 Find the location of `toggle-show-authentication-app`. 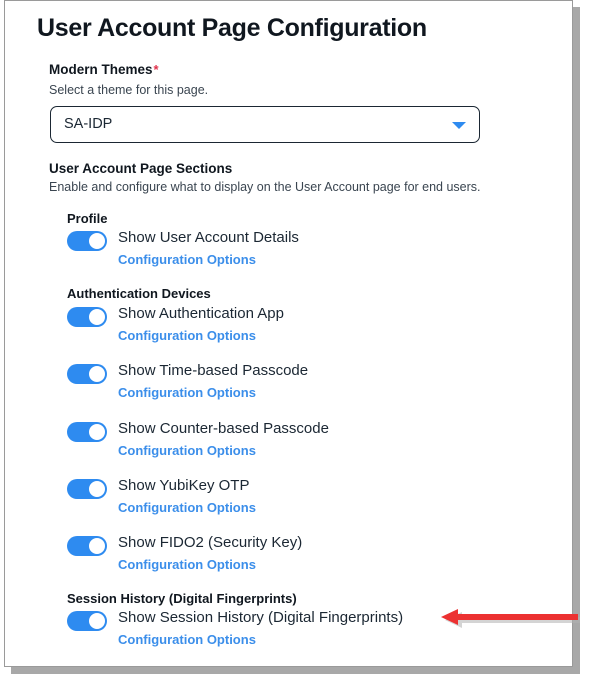

toggle-show-authentication-app is located at coordinates (87, 317).